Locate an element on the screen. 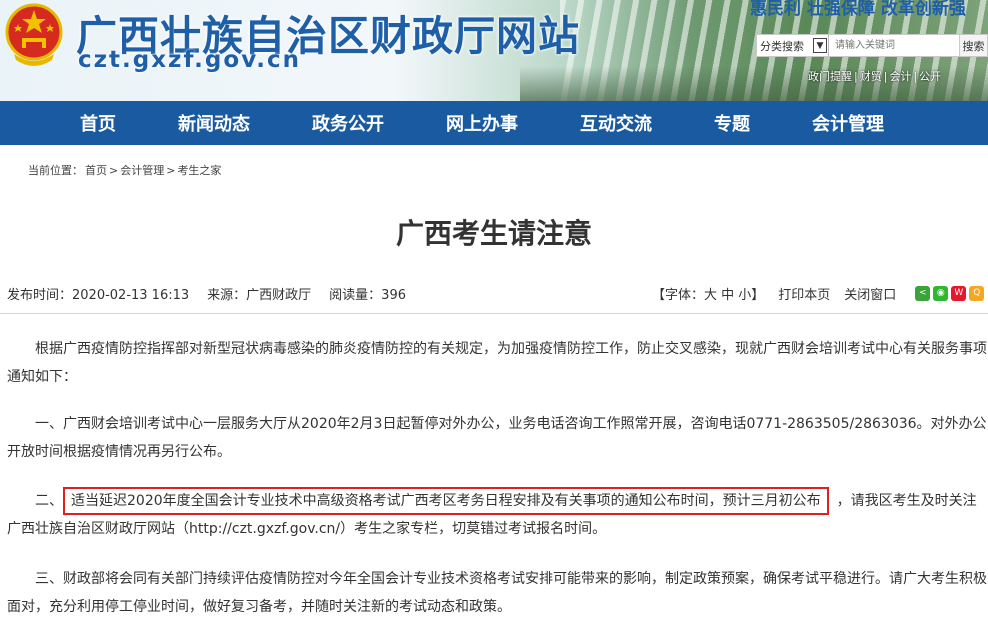 This screenshot has height=624, width=988. main-nav: 首页 新闻动态 政务公开 网上办事 互动交流 专题 会计管理 is located at coordinates (494, 123).